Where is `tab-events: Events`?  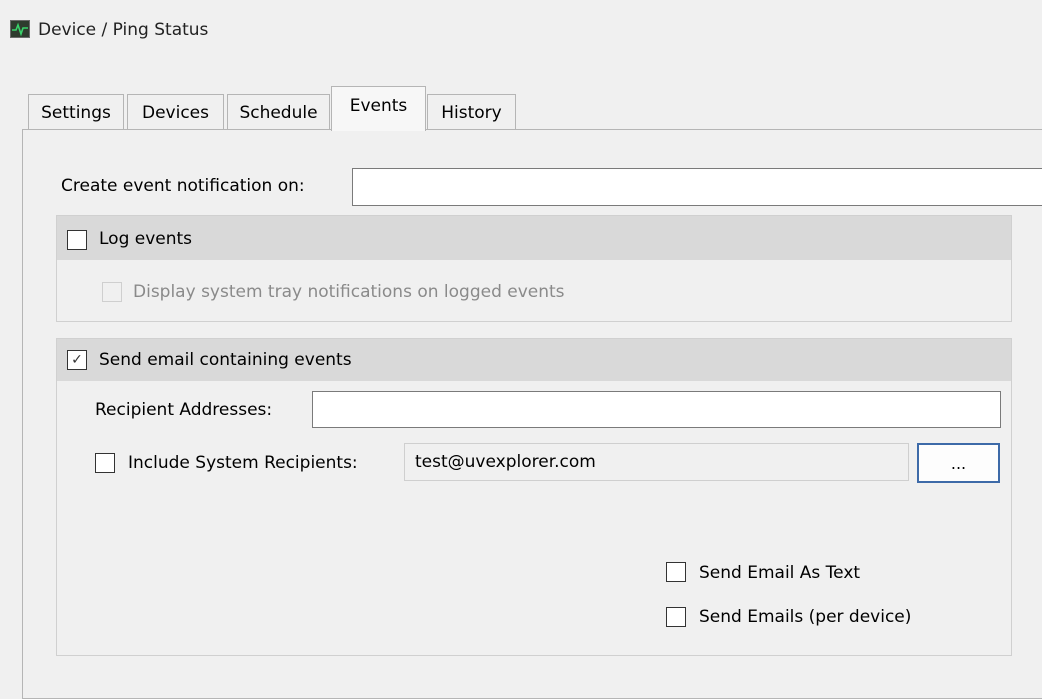 tab-events: Events is located at coordinates (378, 108).